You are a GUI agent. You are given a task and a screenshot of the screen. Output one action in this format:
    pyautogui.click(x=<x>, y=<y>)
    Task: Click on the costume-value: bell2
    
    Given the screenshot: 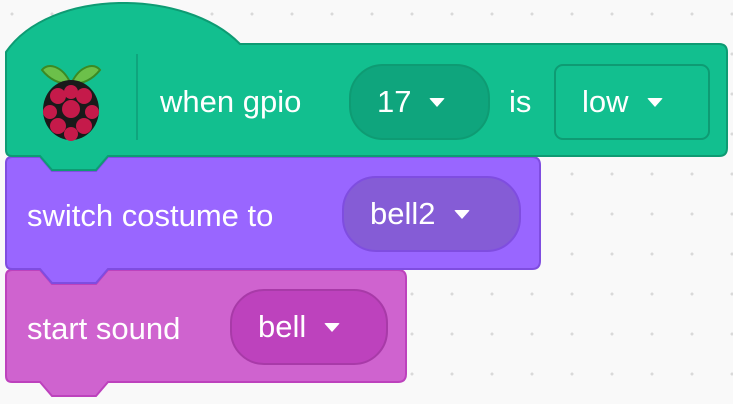 What is the action you would take?
    pyautogui.click(x=403, y=213)
    